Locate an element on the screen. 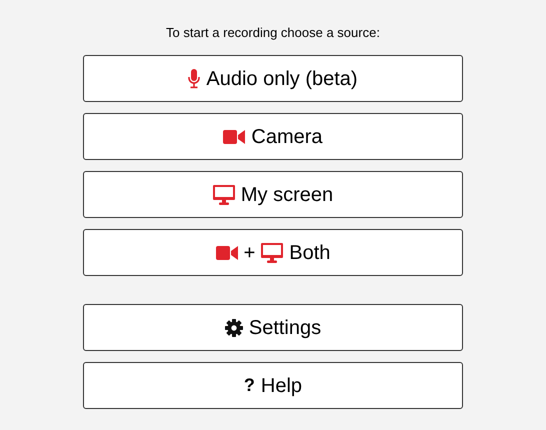 The width and height of the screenshot is (546, 430). settings-button: Settings is located at coordinates (273, 327).